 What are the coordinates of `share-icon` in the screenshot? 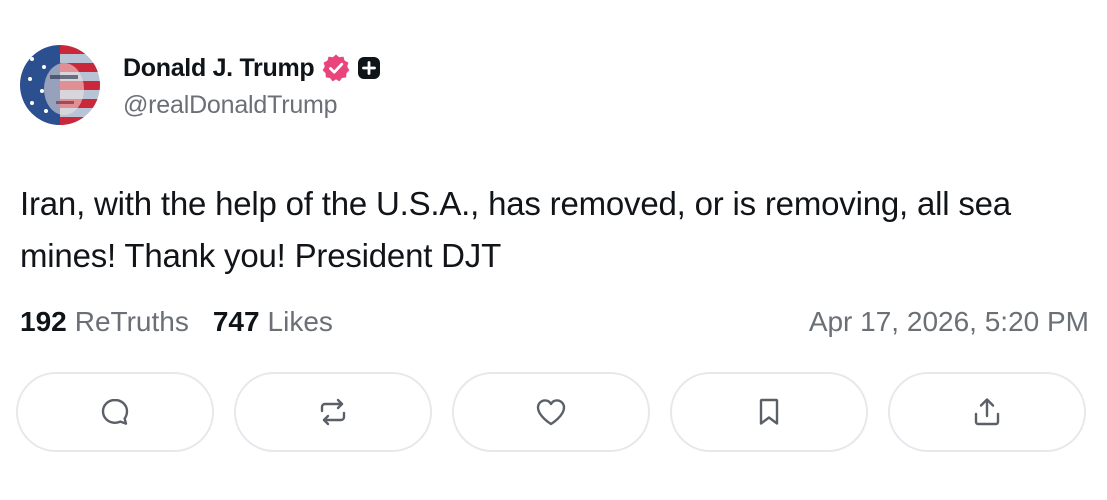 It's located at (987, 412).